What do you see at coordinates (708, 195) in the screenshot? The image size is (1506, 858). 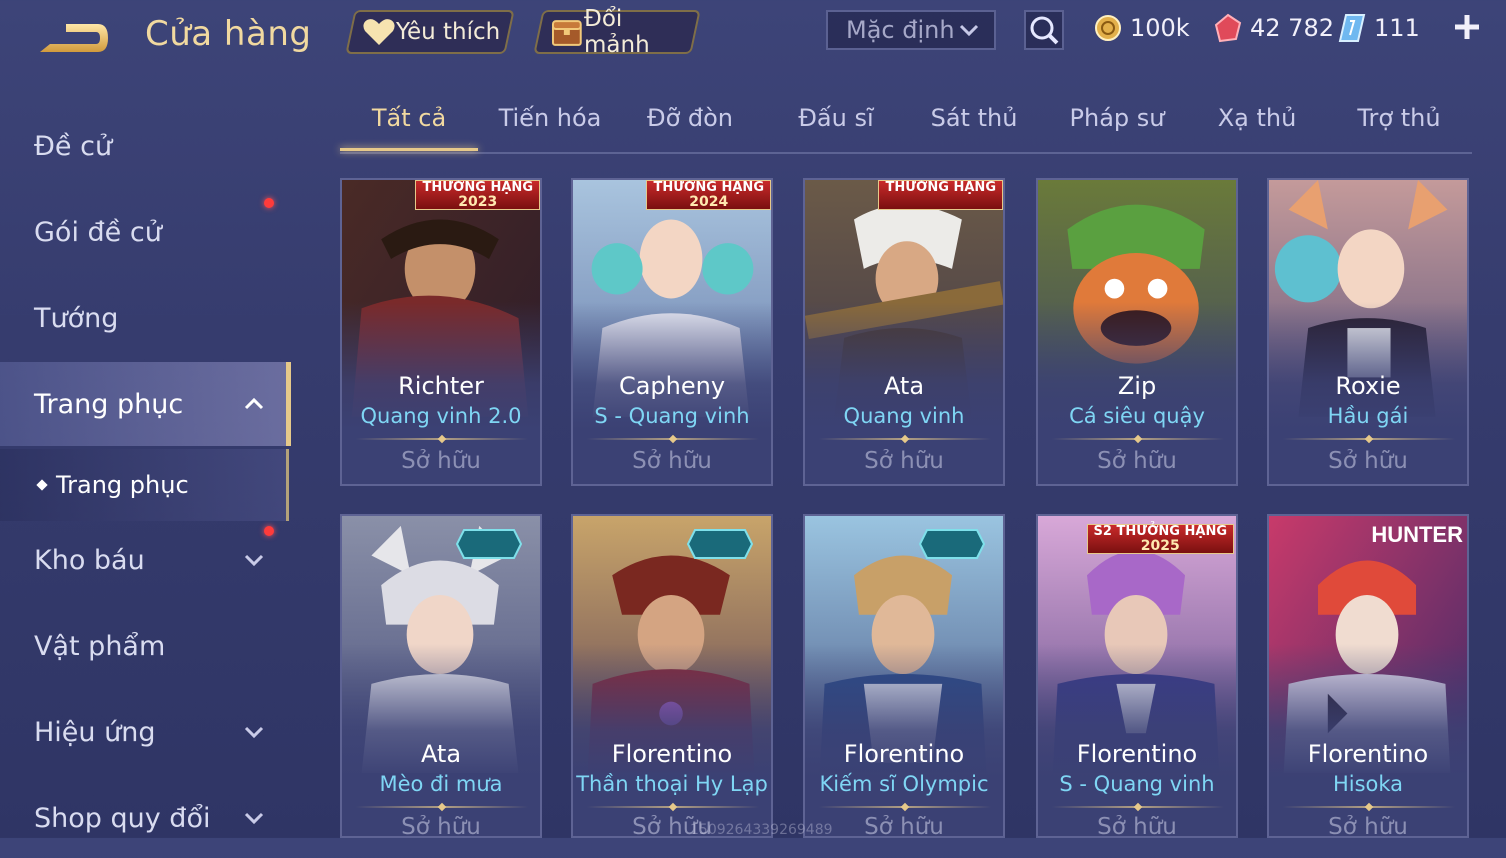 I see `ranked-reward-badge: THƯỞNG HẠNG 2024` at bounding box center [708, 195].